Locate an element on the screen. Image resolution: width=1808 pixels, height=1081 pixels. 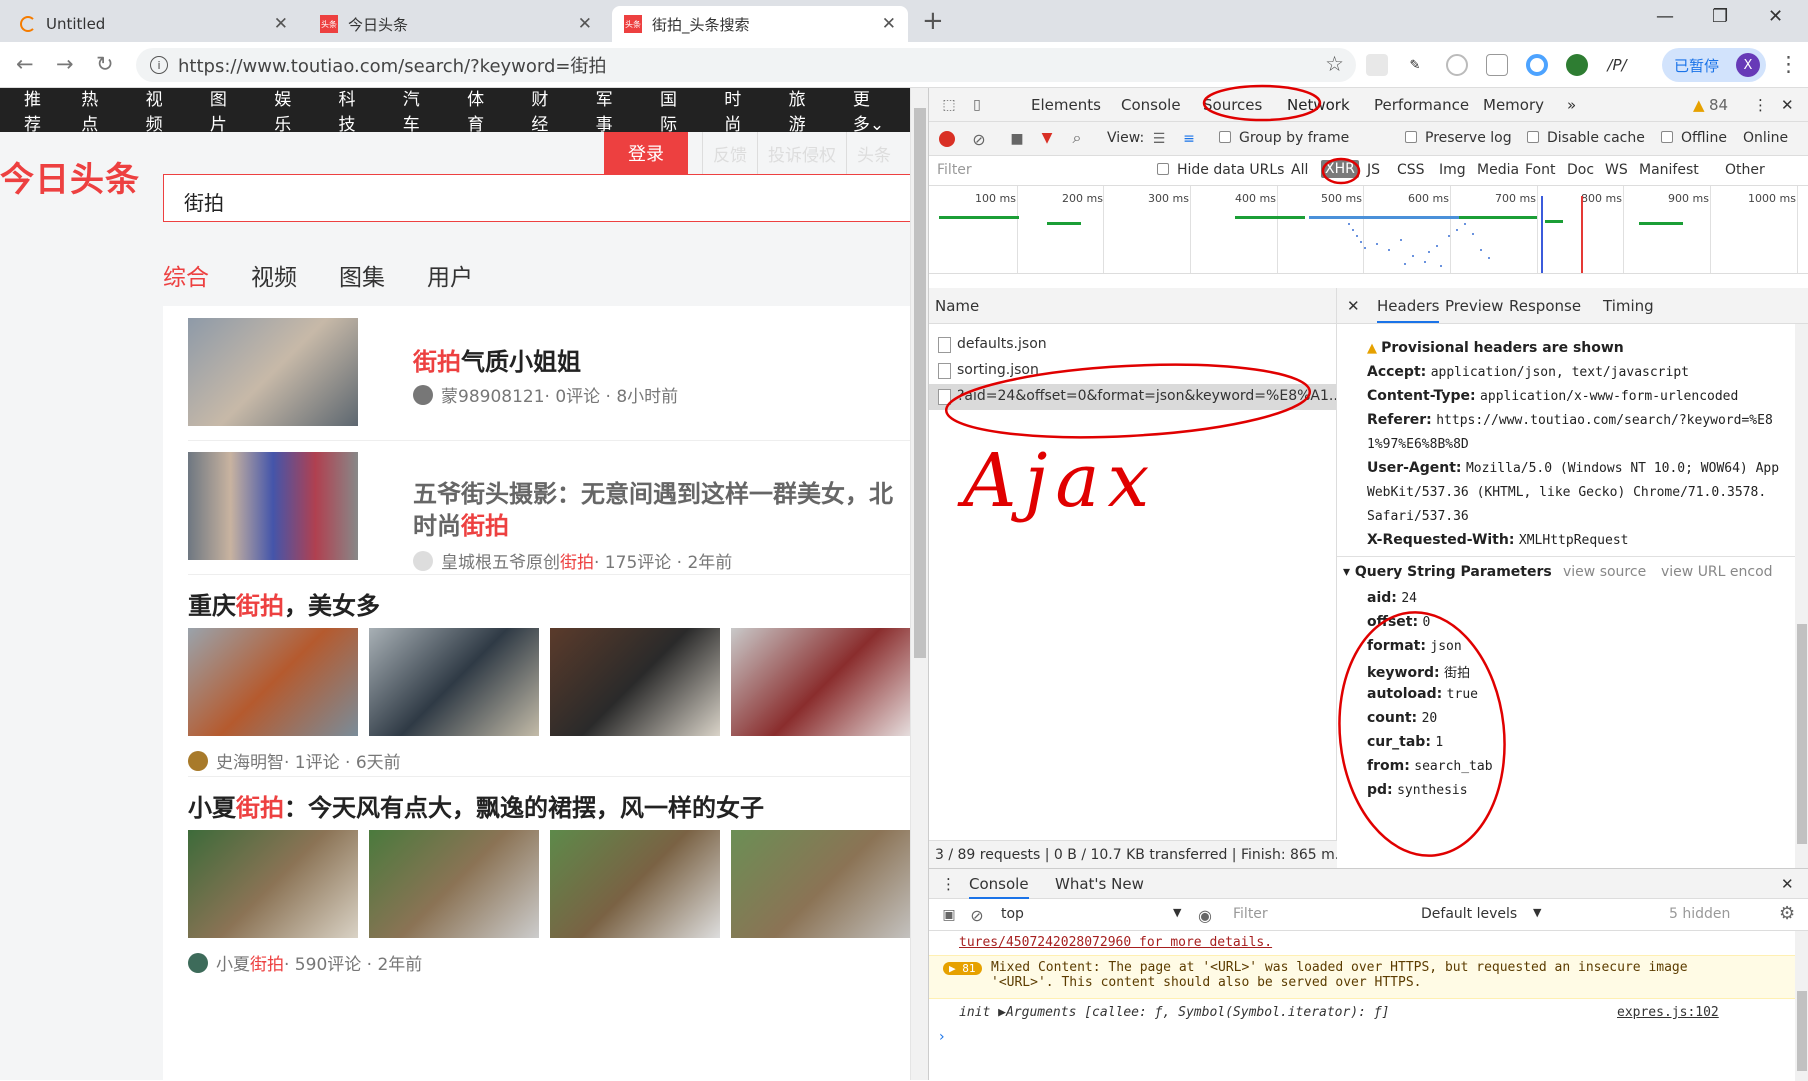
context-select: top is located at coordinates (1012, 914).